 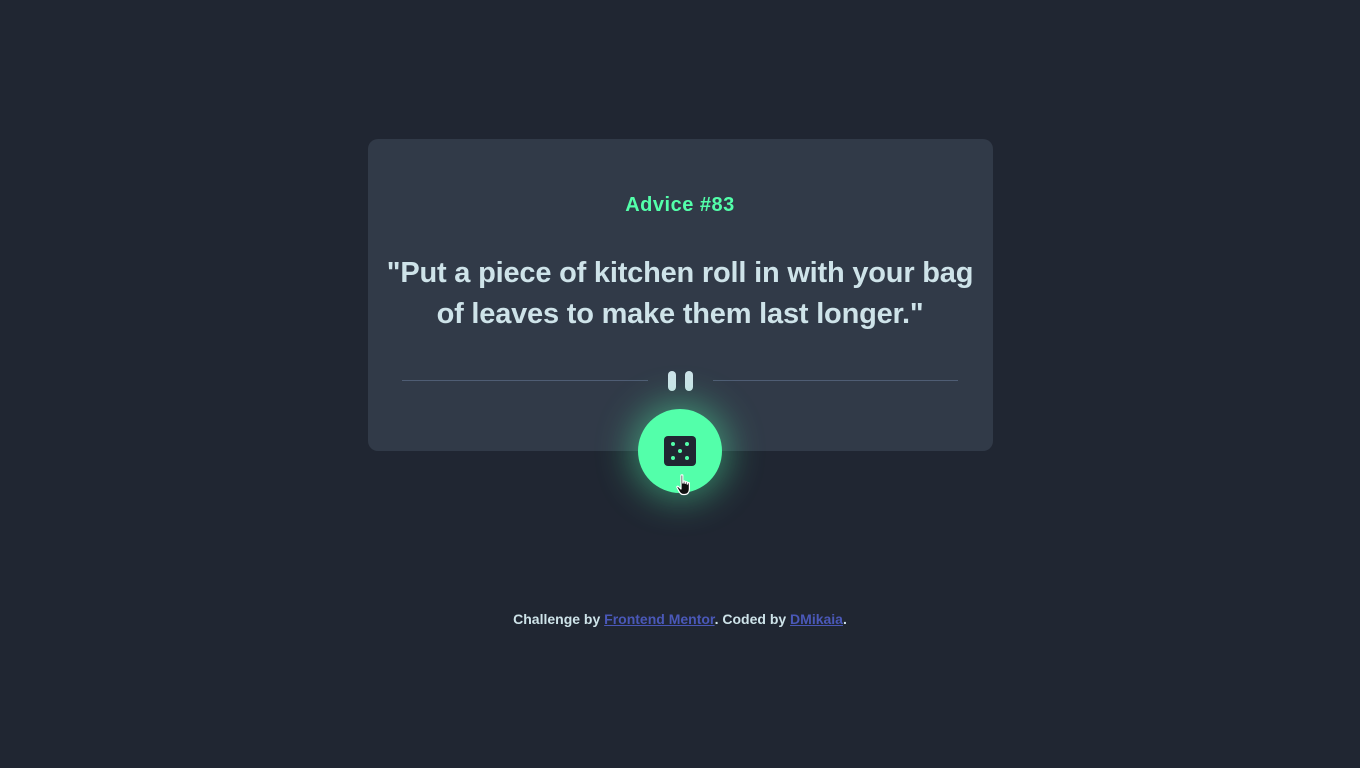 What do you see at coordinates (525, 380) in the screenshot?
I see `divider-line-left` at bounding box center [525, 380].